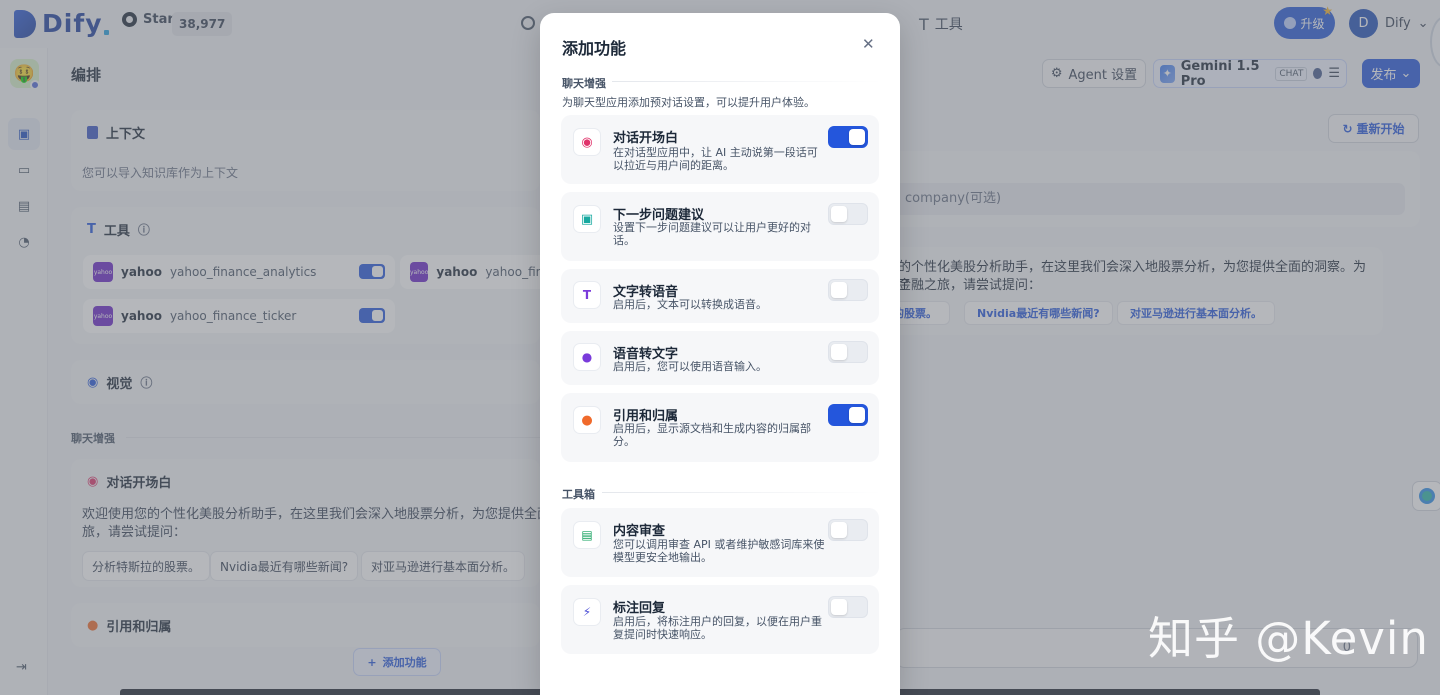 The width and height of the screenshot is (1440, 695). Describe the element at coordinates (868, 44) in the screenshot. I see `close-icon: ✕` at that location.